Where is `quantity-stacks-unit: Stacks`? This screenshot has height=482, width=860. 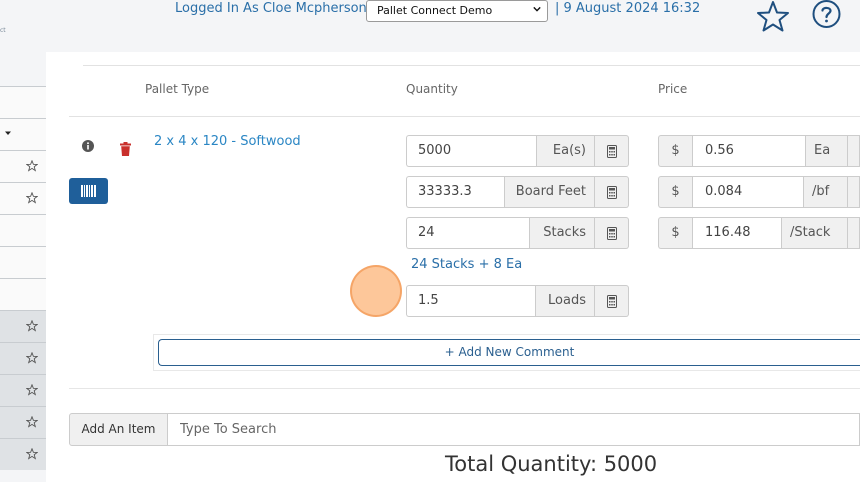
quantity-stacks-unit: Stacks is located at coordinates (562, 233).